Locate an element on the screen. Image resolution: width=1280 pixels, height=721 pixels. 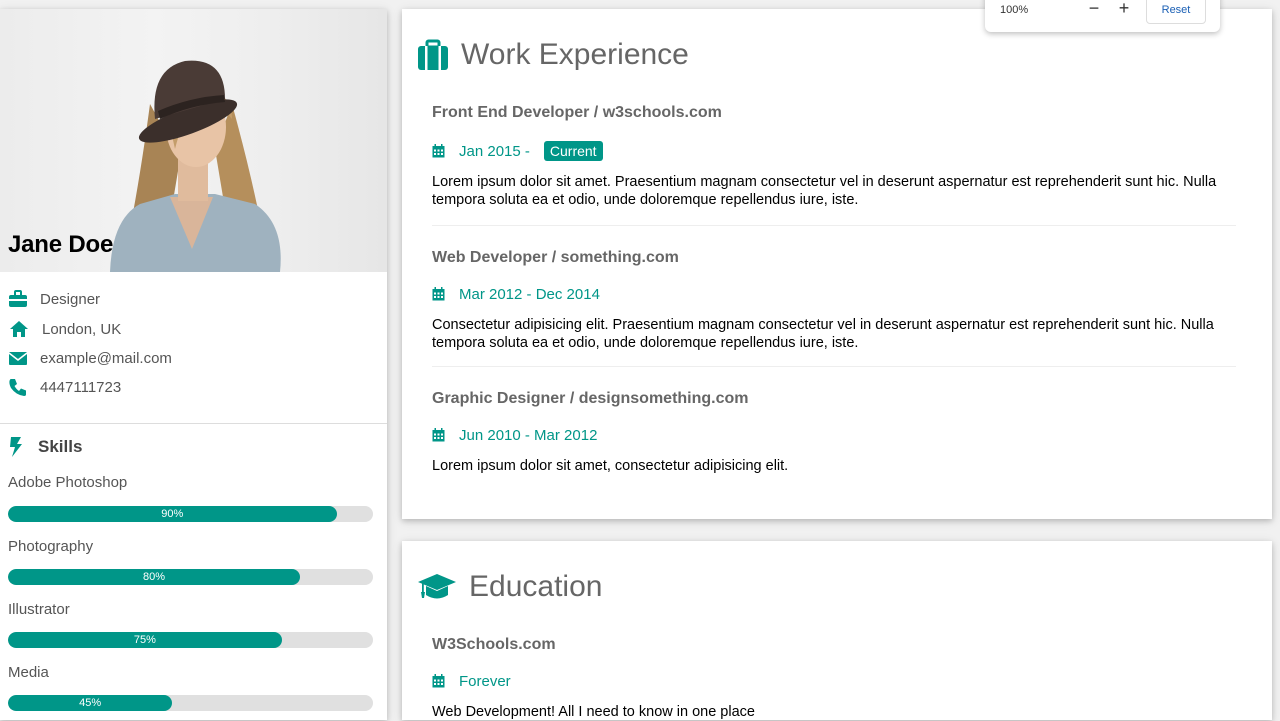
work-entry-title: Graphic Designer / designsomething.com is located at coordinates (590, 398).